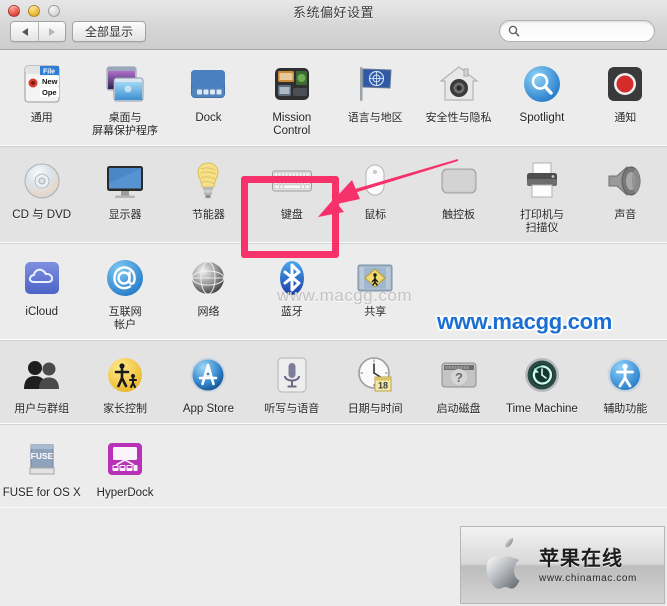 This screenshot has width=667, height=606. I want to click on back-button, so click(24, 31).